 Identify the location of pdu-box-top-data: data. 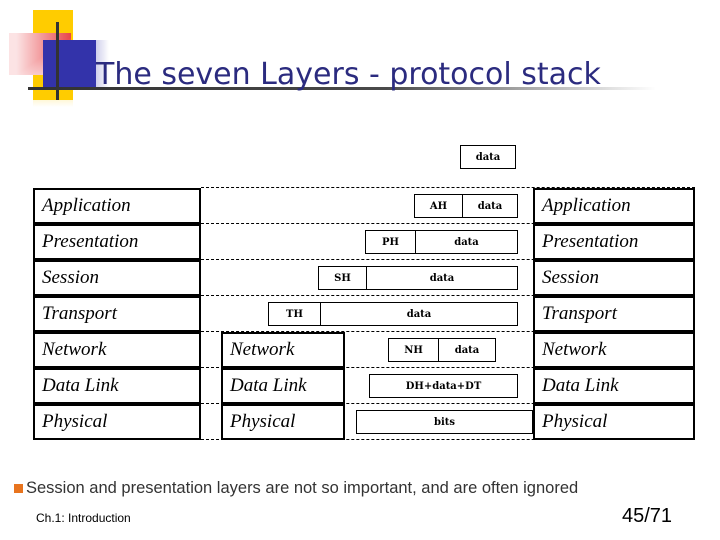
(488, 157).